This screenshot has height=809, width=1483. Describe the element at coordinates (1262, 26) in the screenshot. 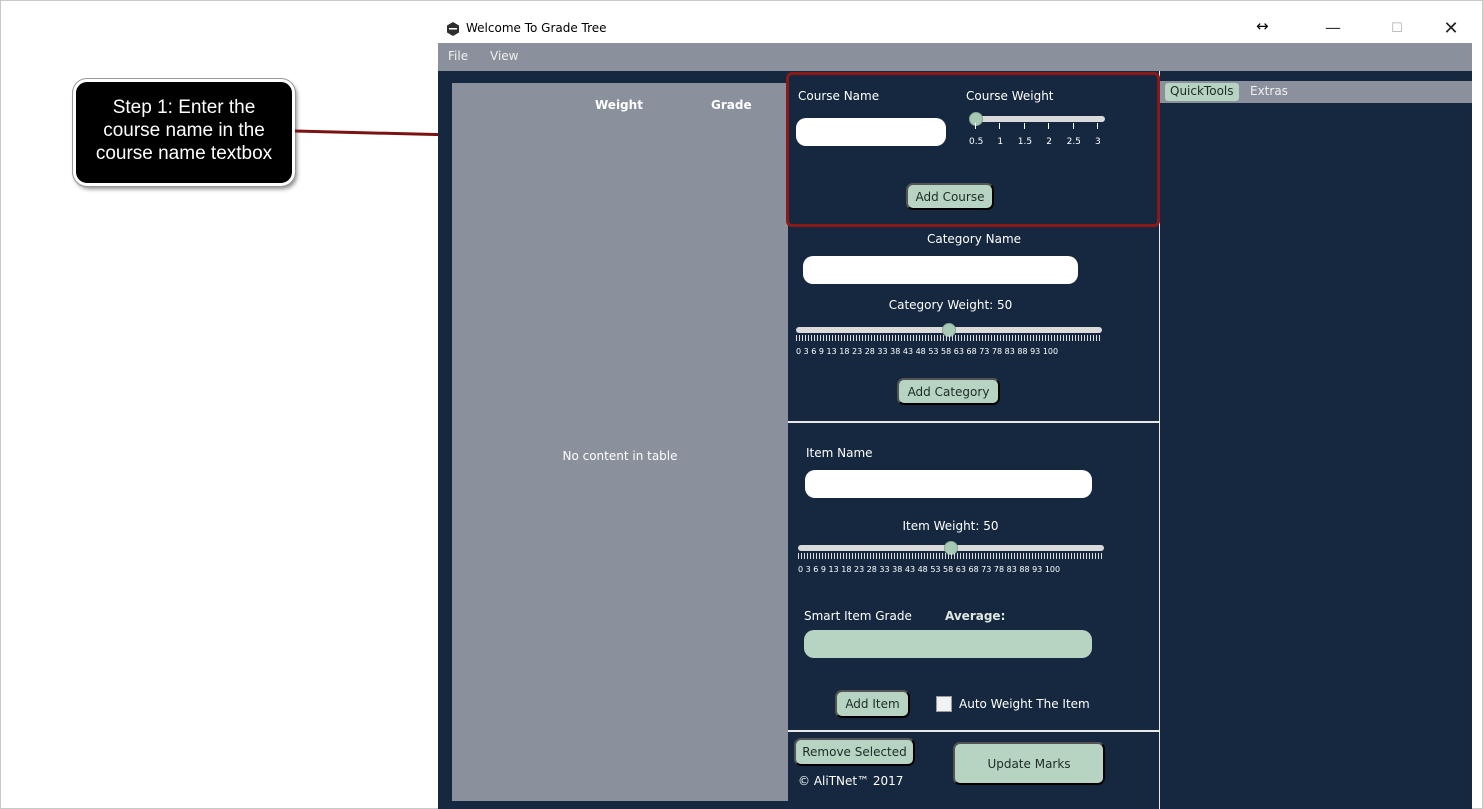

I see `resize-icon: ↔` at that location.